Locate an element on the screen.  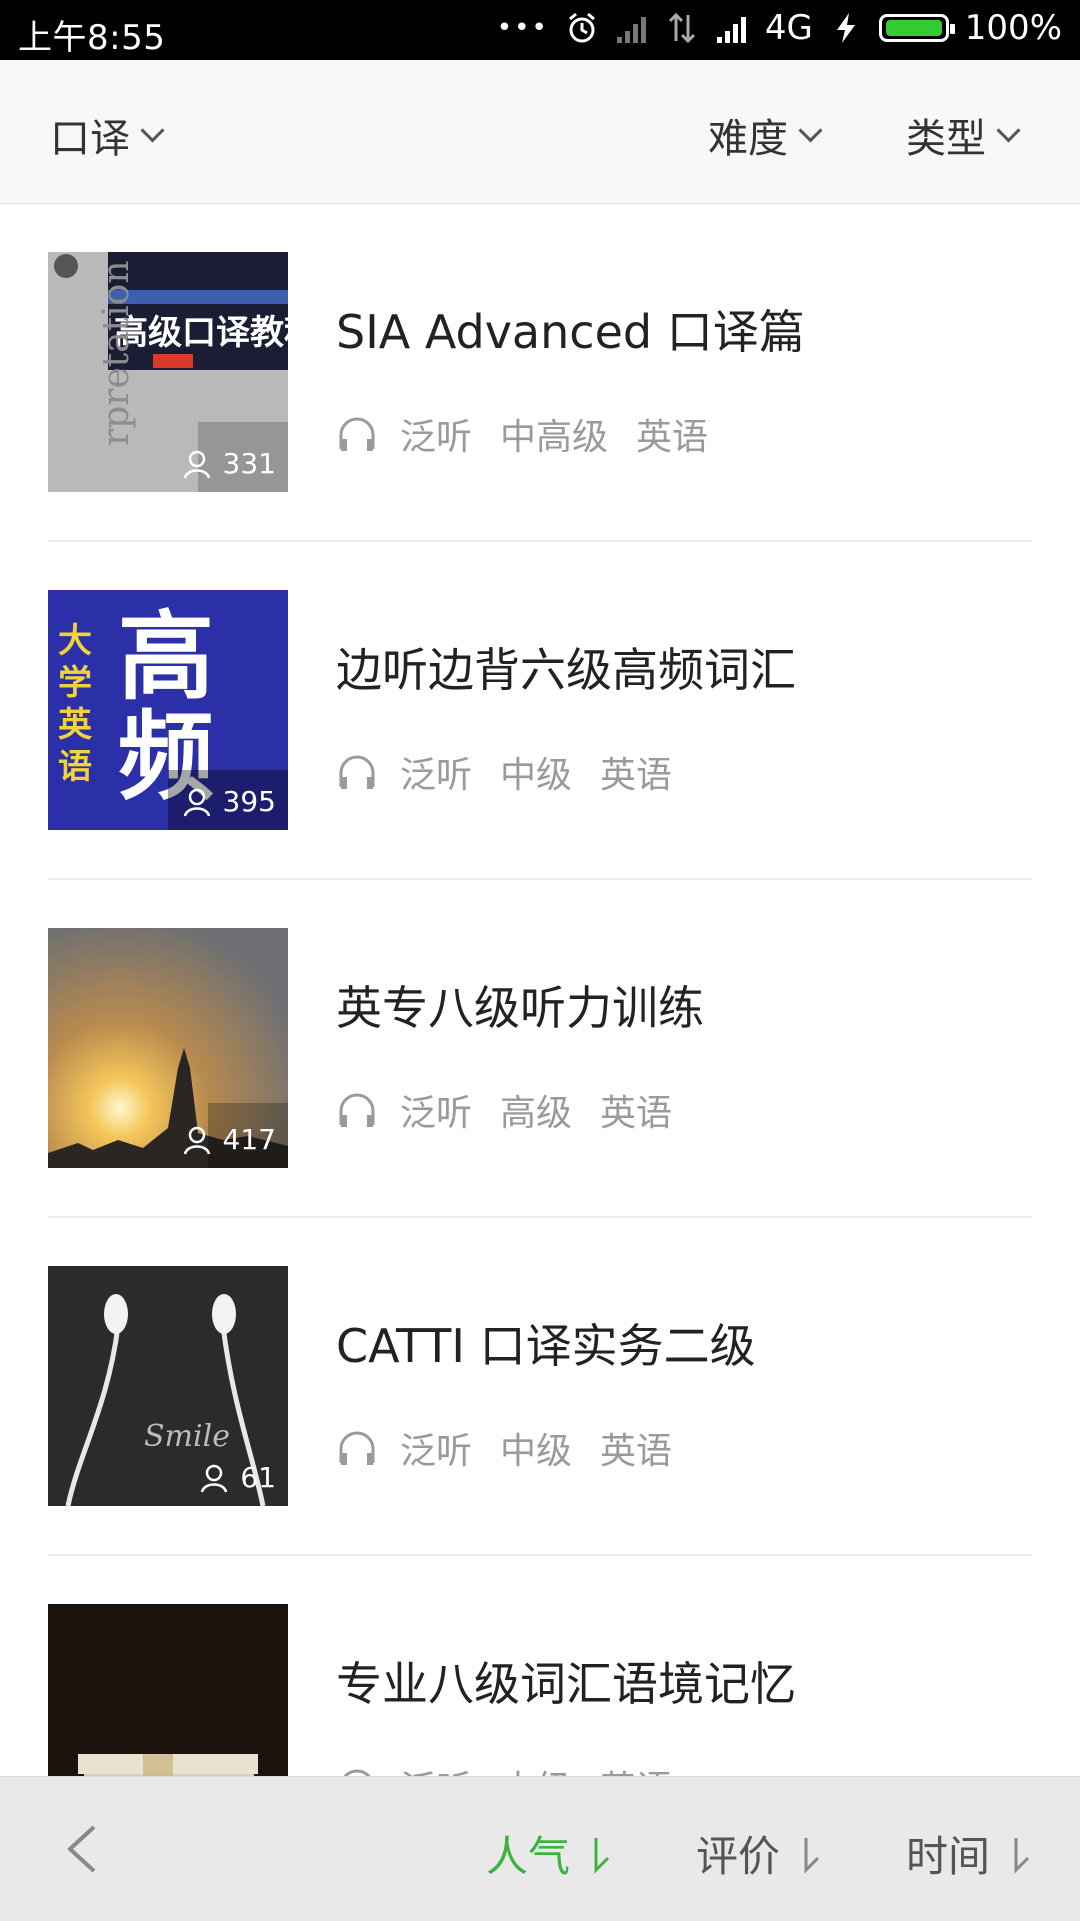
course-tags: 泛听 中高级 英语 is located at coordinates (522, 434).